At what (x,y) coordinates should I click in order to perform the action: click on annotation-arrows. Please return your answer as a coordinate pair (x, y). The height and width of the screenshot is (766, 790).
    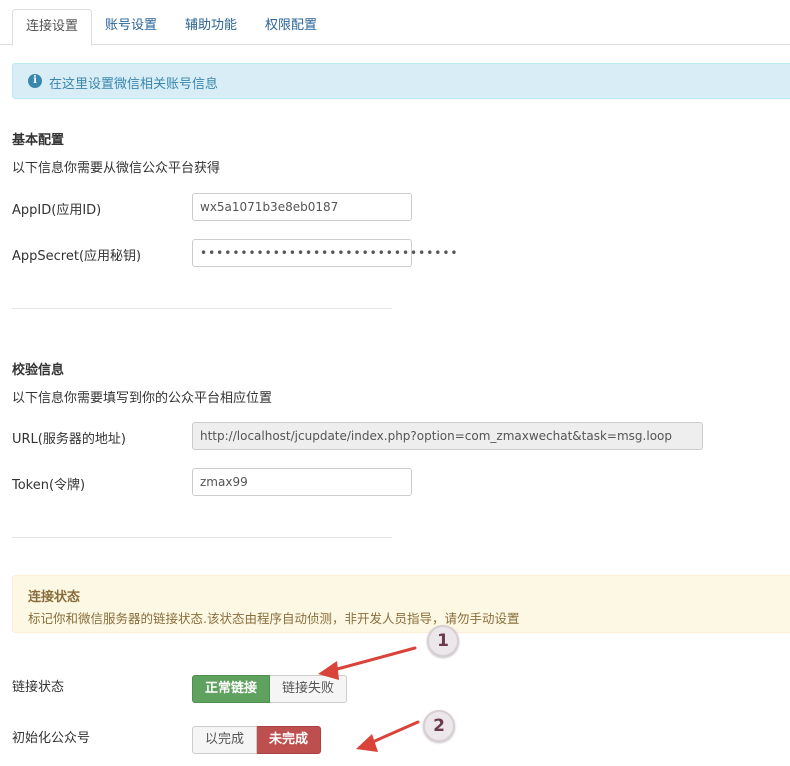
    Looking at the image, I should click on (369, 699).